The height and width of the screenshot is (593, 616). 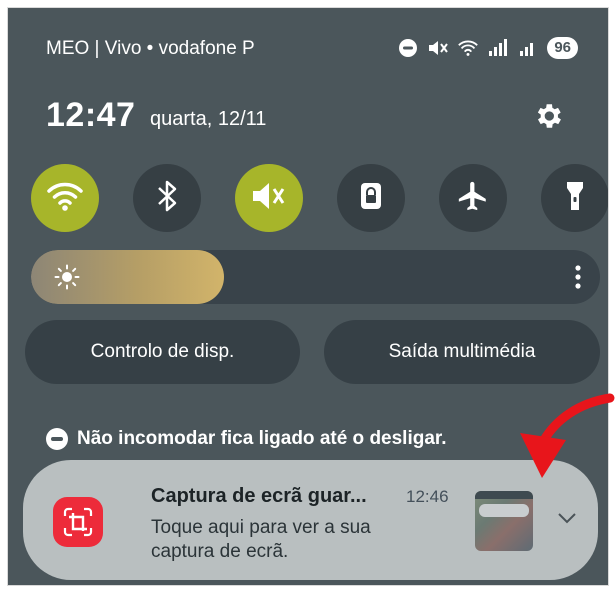 I want to click on media-output-button: Saída multimédia, so click(x=462, y=352).